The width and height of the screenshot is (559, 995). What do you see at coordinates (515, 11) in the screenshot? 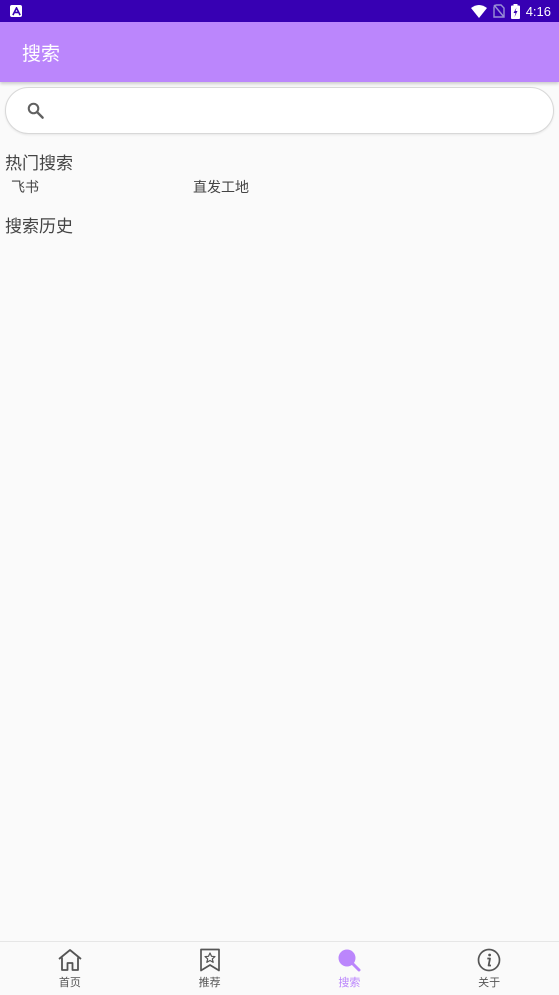
I see `battery-charging-icon` at bounding box center [515, 11].